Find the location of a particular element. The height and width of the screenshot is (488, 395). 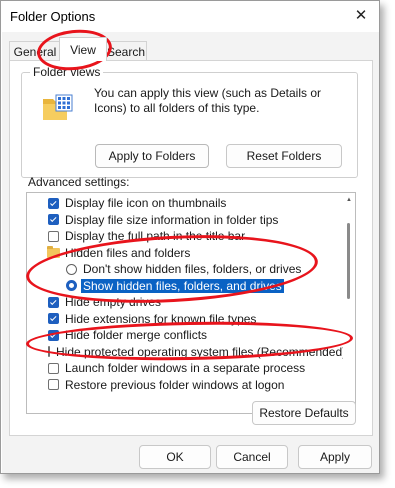

scroll-up-icon: ▲ is located at coordinates (349, 200).